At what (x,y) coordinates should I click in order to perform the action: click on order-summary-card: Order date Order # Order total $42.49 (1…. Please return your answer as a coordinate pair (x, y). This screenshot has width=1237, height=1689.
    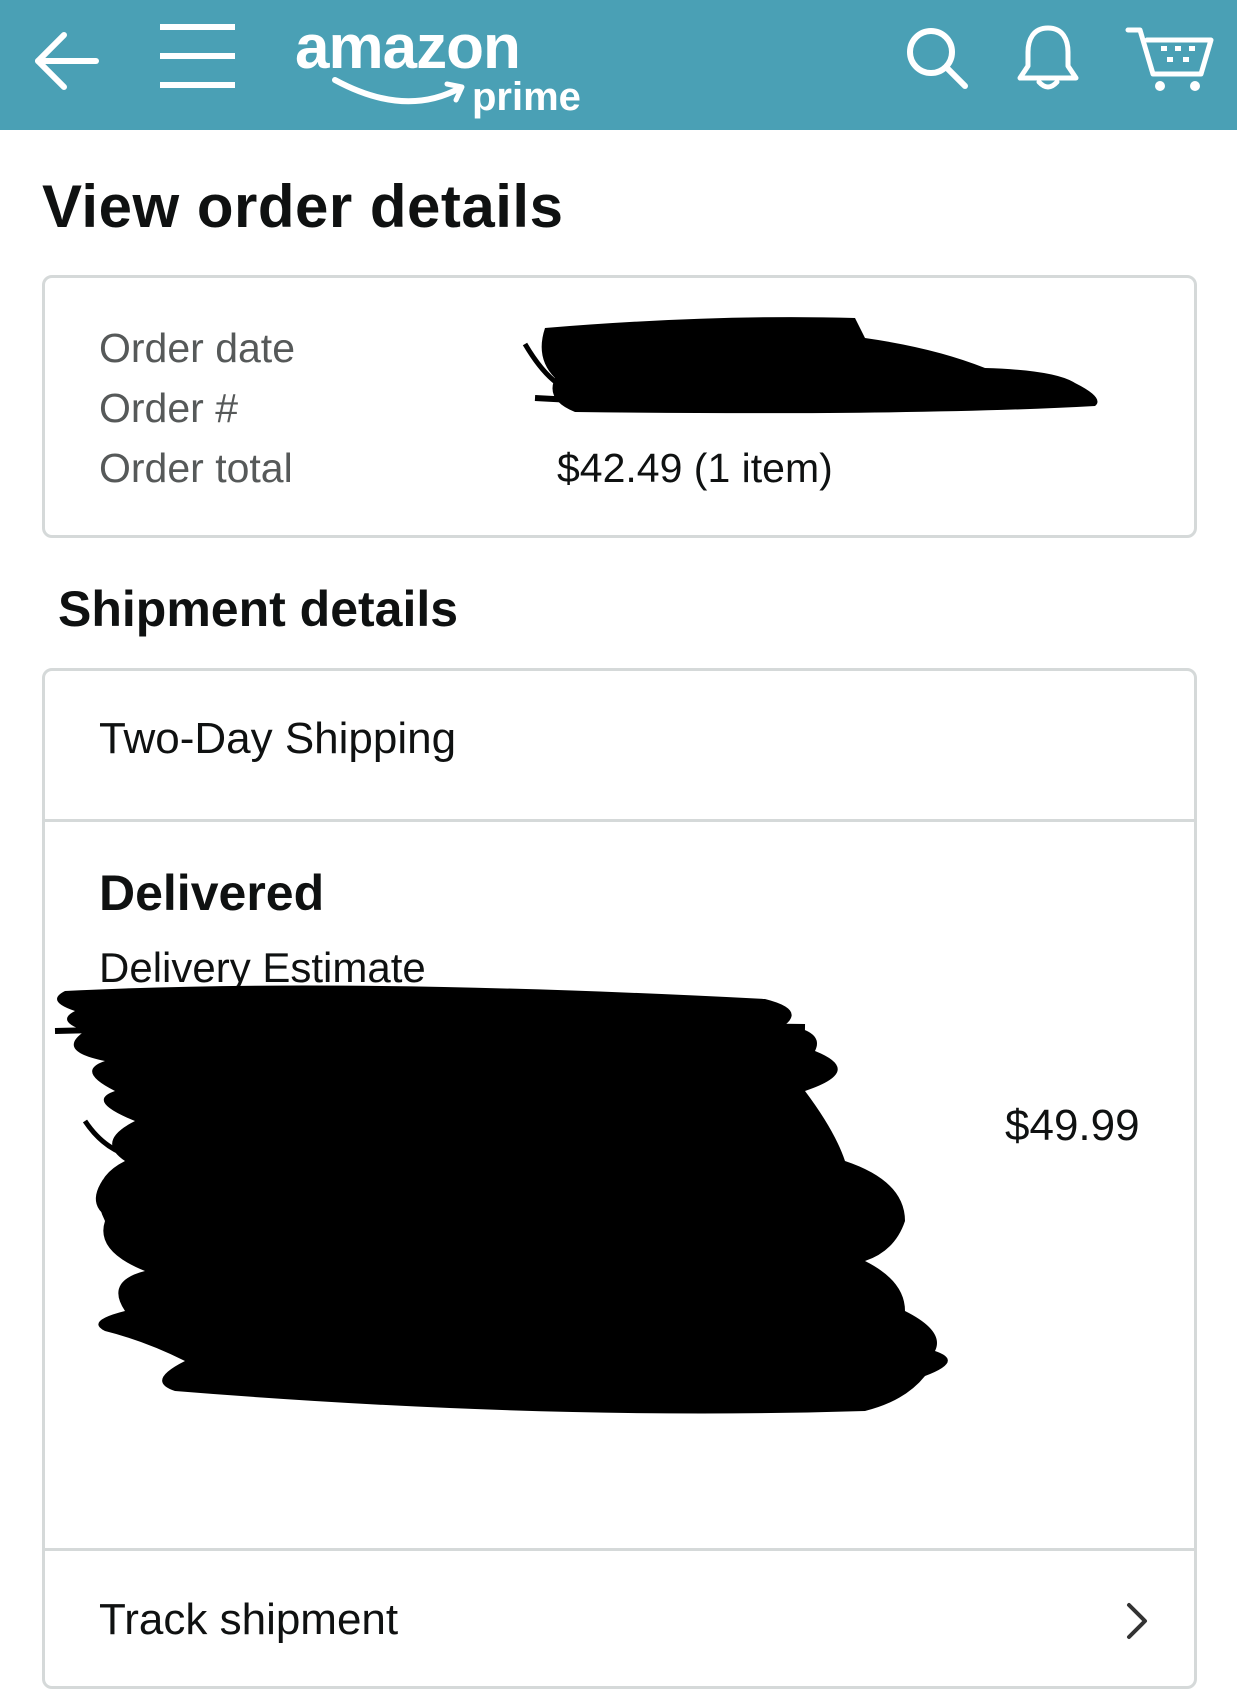
    Looking at the image, I should click on (619, 406).